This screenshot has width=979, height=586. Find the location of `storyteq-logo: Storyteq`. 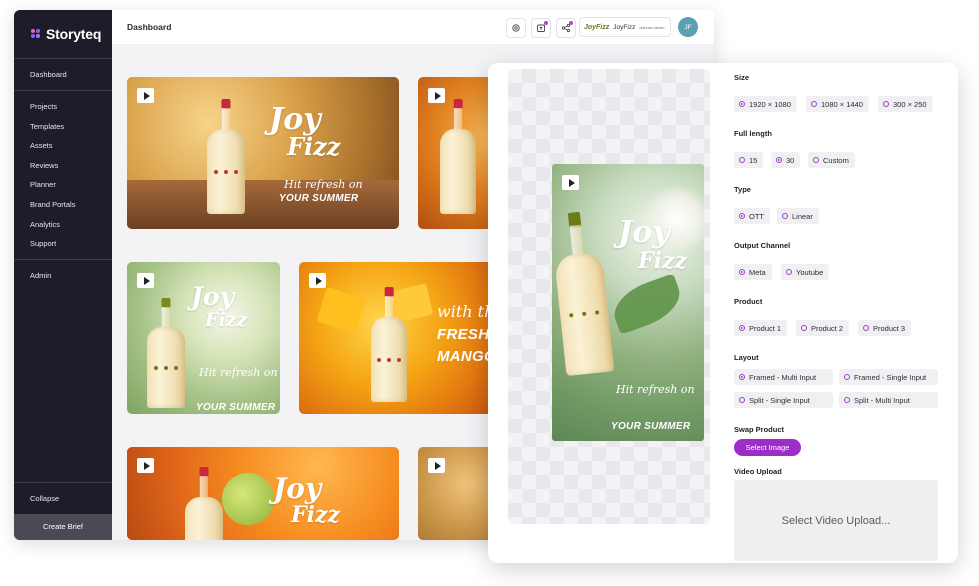

storyteq-logo: Storyteq is located at coordinates (66, 34).